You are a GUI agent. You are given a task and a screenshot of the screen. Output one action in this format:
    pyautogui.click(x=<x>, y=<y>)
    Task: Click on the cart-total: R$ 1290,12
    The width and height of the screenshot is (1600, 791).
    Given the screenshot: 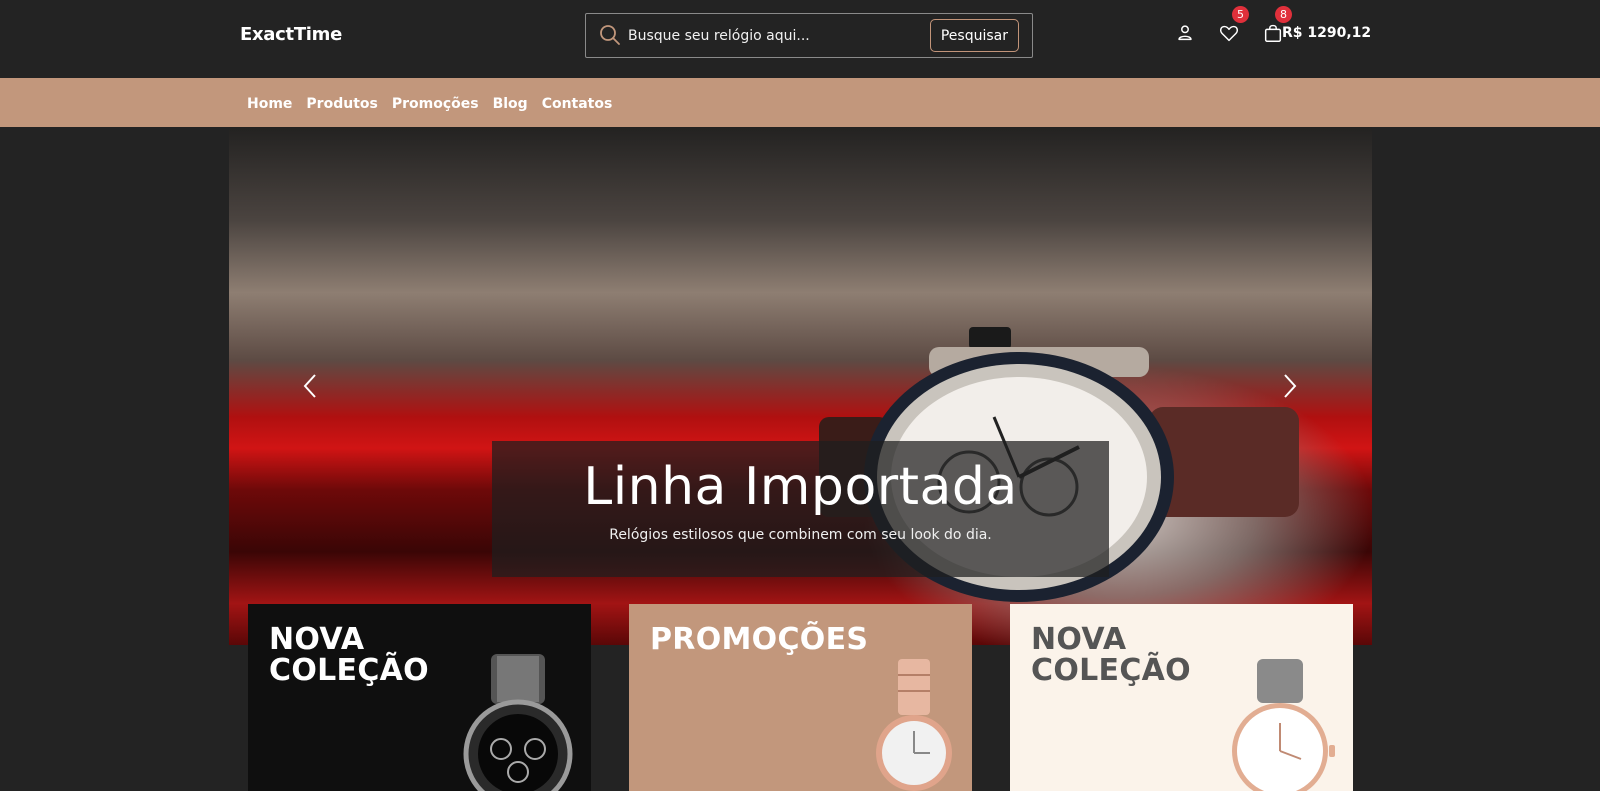 What is the action you would take?
    pyautogui.click(x=1326, y=33)
    